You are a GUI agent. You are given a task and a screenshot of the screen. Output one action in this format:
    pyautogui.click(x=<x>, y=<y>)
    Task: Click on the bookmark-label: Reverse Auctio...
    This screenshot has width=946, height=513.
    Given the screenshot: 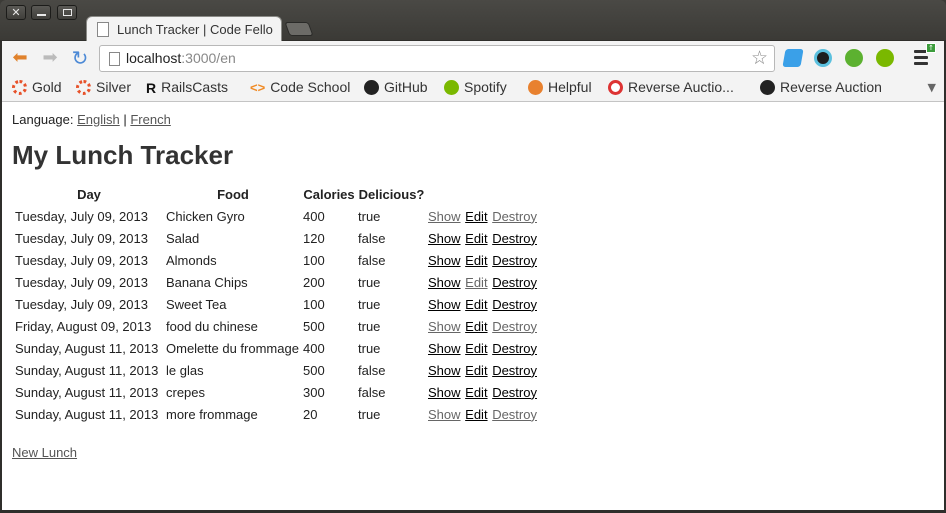 What is the action you would take?
    pyautogui.click(x=681, y=87)
    